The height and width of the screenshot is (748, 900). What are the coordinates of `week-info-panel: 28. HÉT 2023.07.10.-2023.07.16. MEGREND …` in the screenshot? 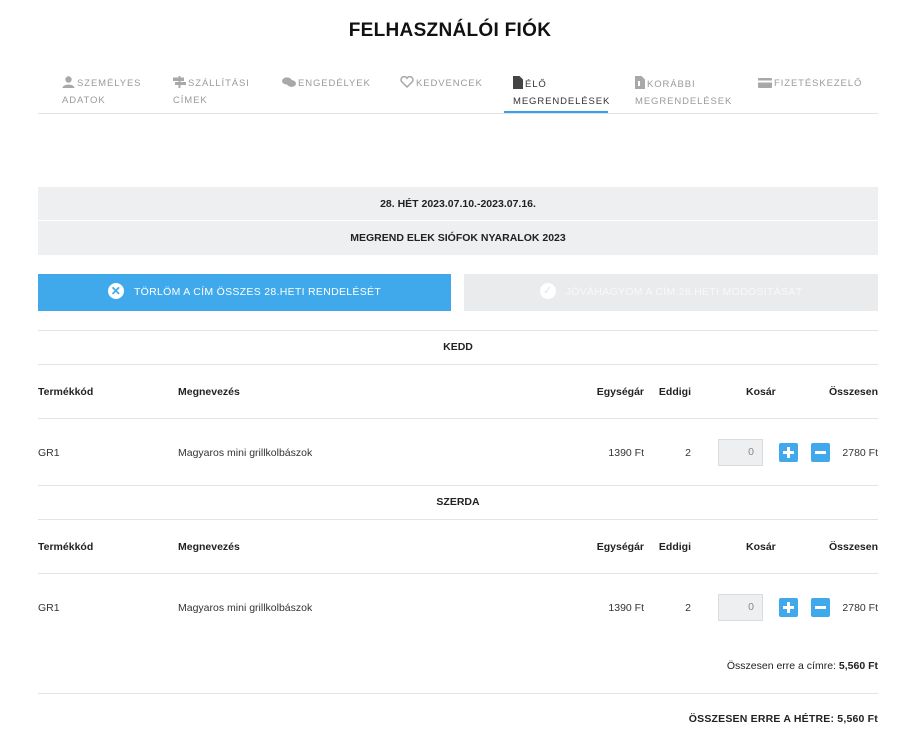 It's located at (458, 221).